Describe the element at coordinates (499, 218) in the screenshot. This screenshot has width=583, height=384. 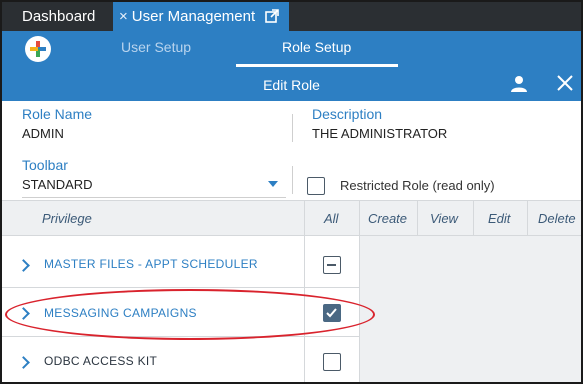
I see `header-edit: Edit` at that location.